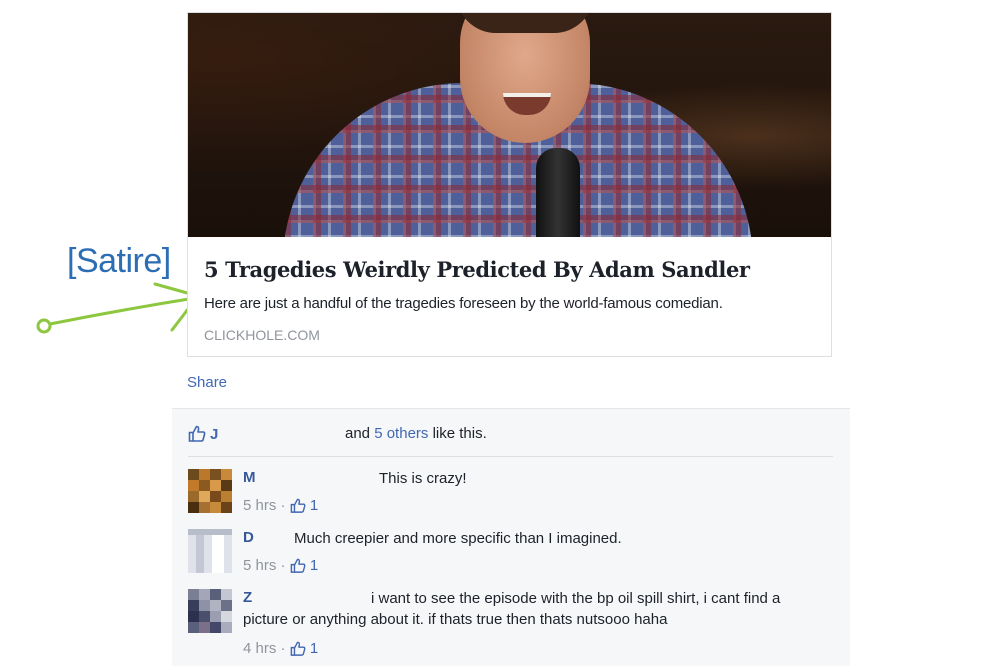 The width and height of the screenshot is (995, 666). I want to click on satire-annotation-label: [Satire], so click(119, 261).